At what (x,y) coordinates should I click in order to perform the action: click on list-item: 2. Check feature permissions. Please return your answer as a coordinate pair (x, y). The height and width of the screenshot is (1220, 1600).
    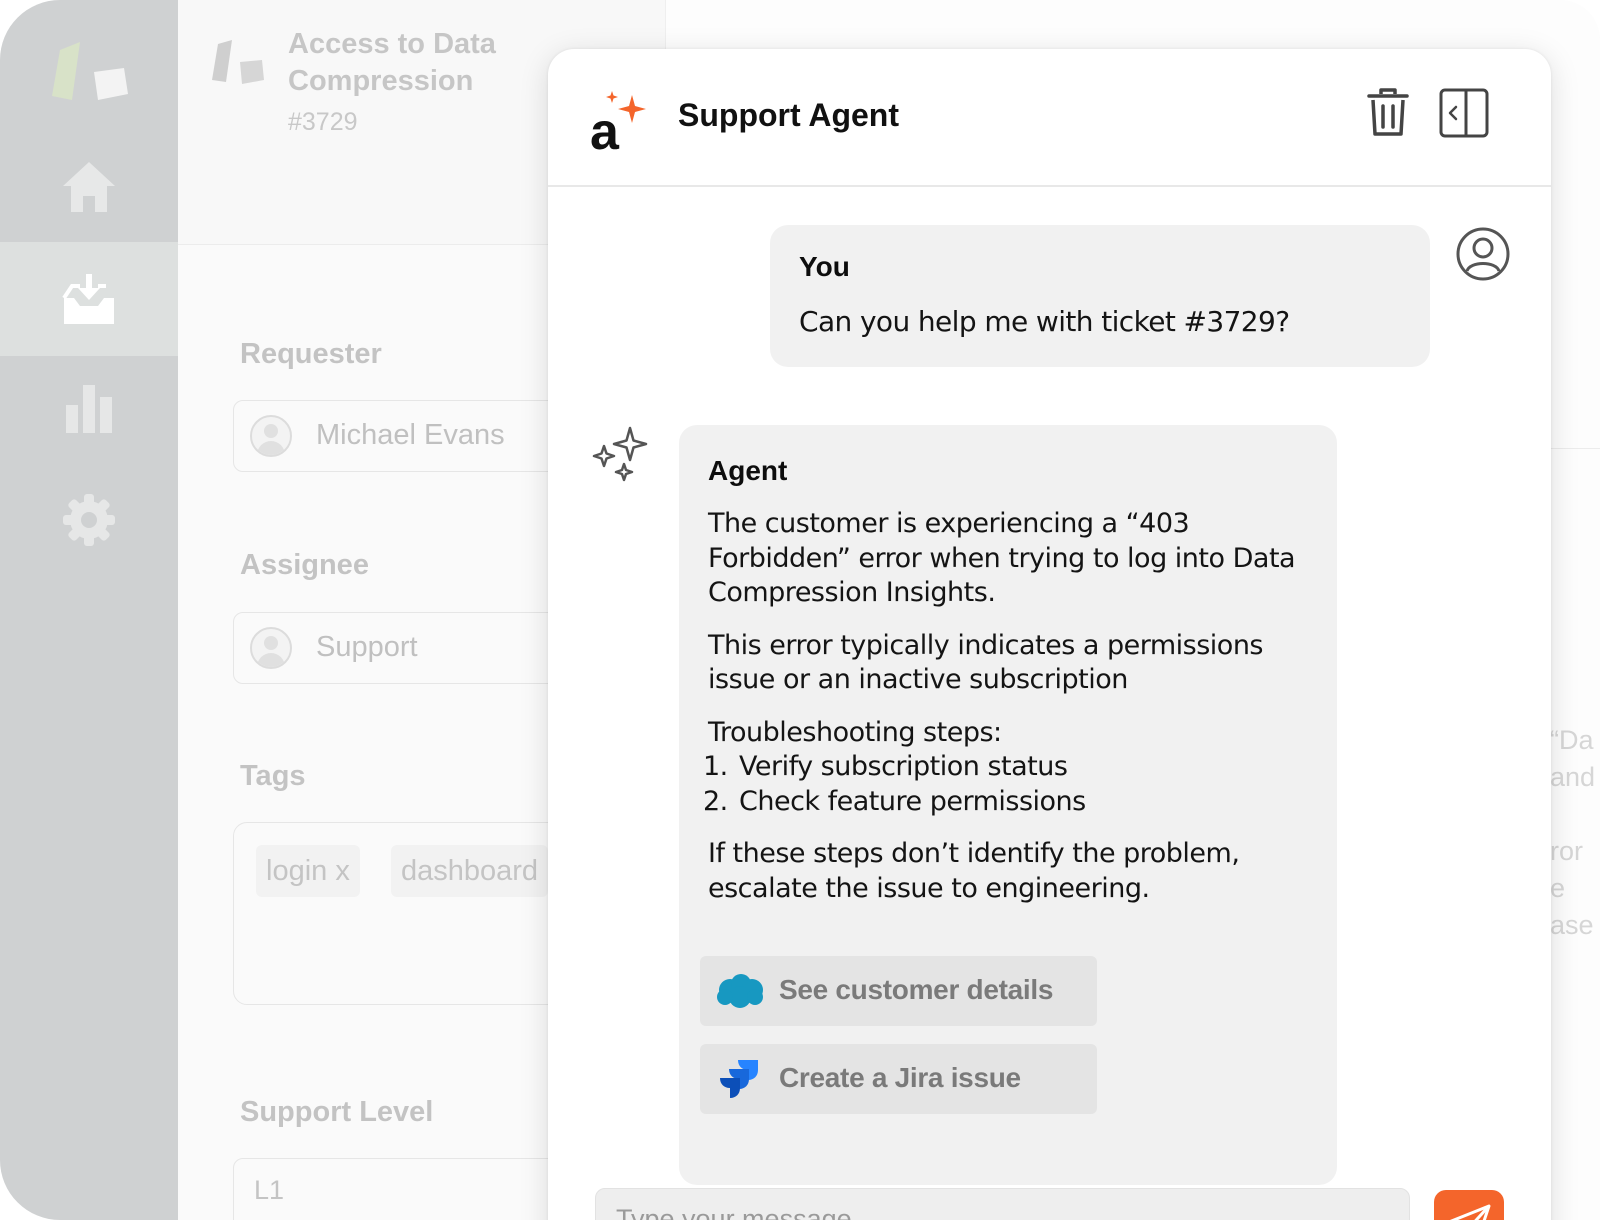
    Looking at the image, I should click on (1010, 802).